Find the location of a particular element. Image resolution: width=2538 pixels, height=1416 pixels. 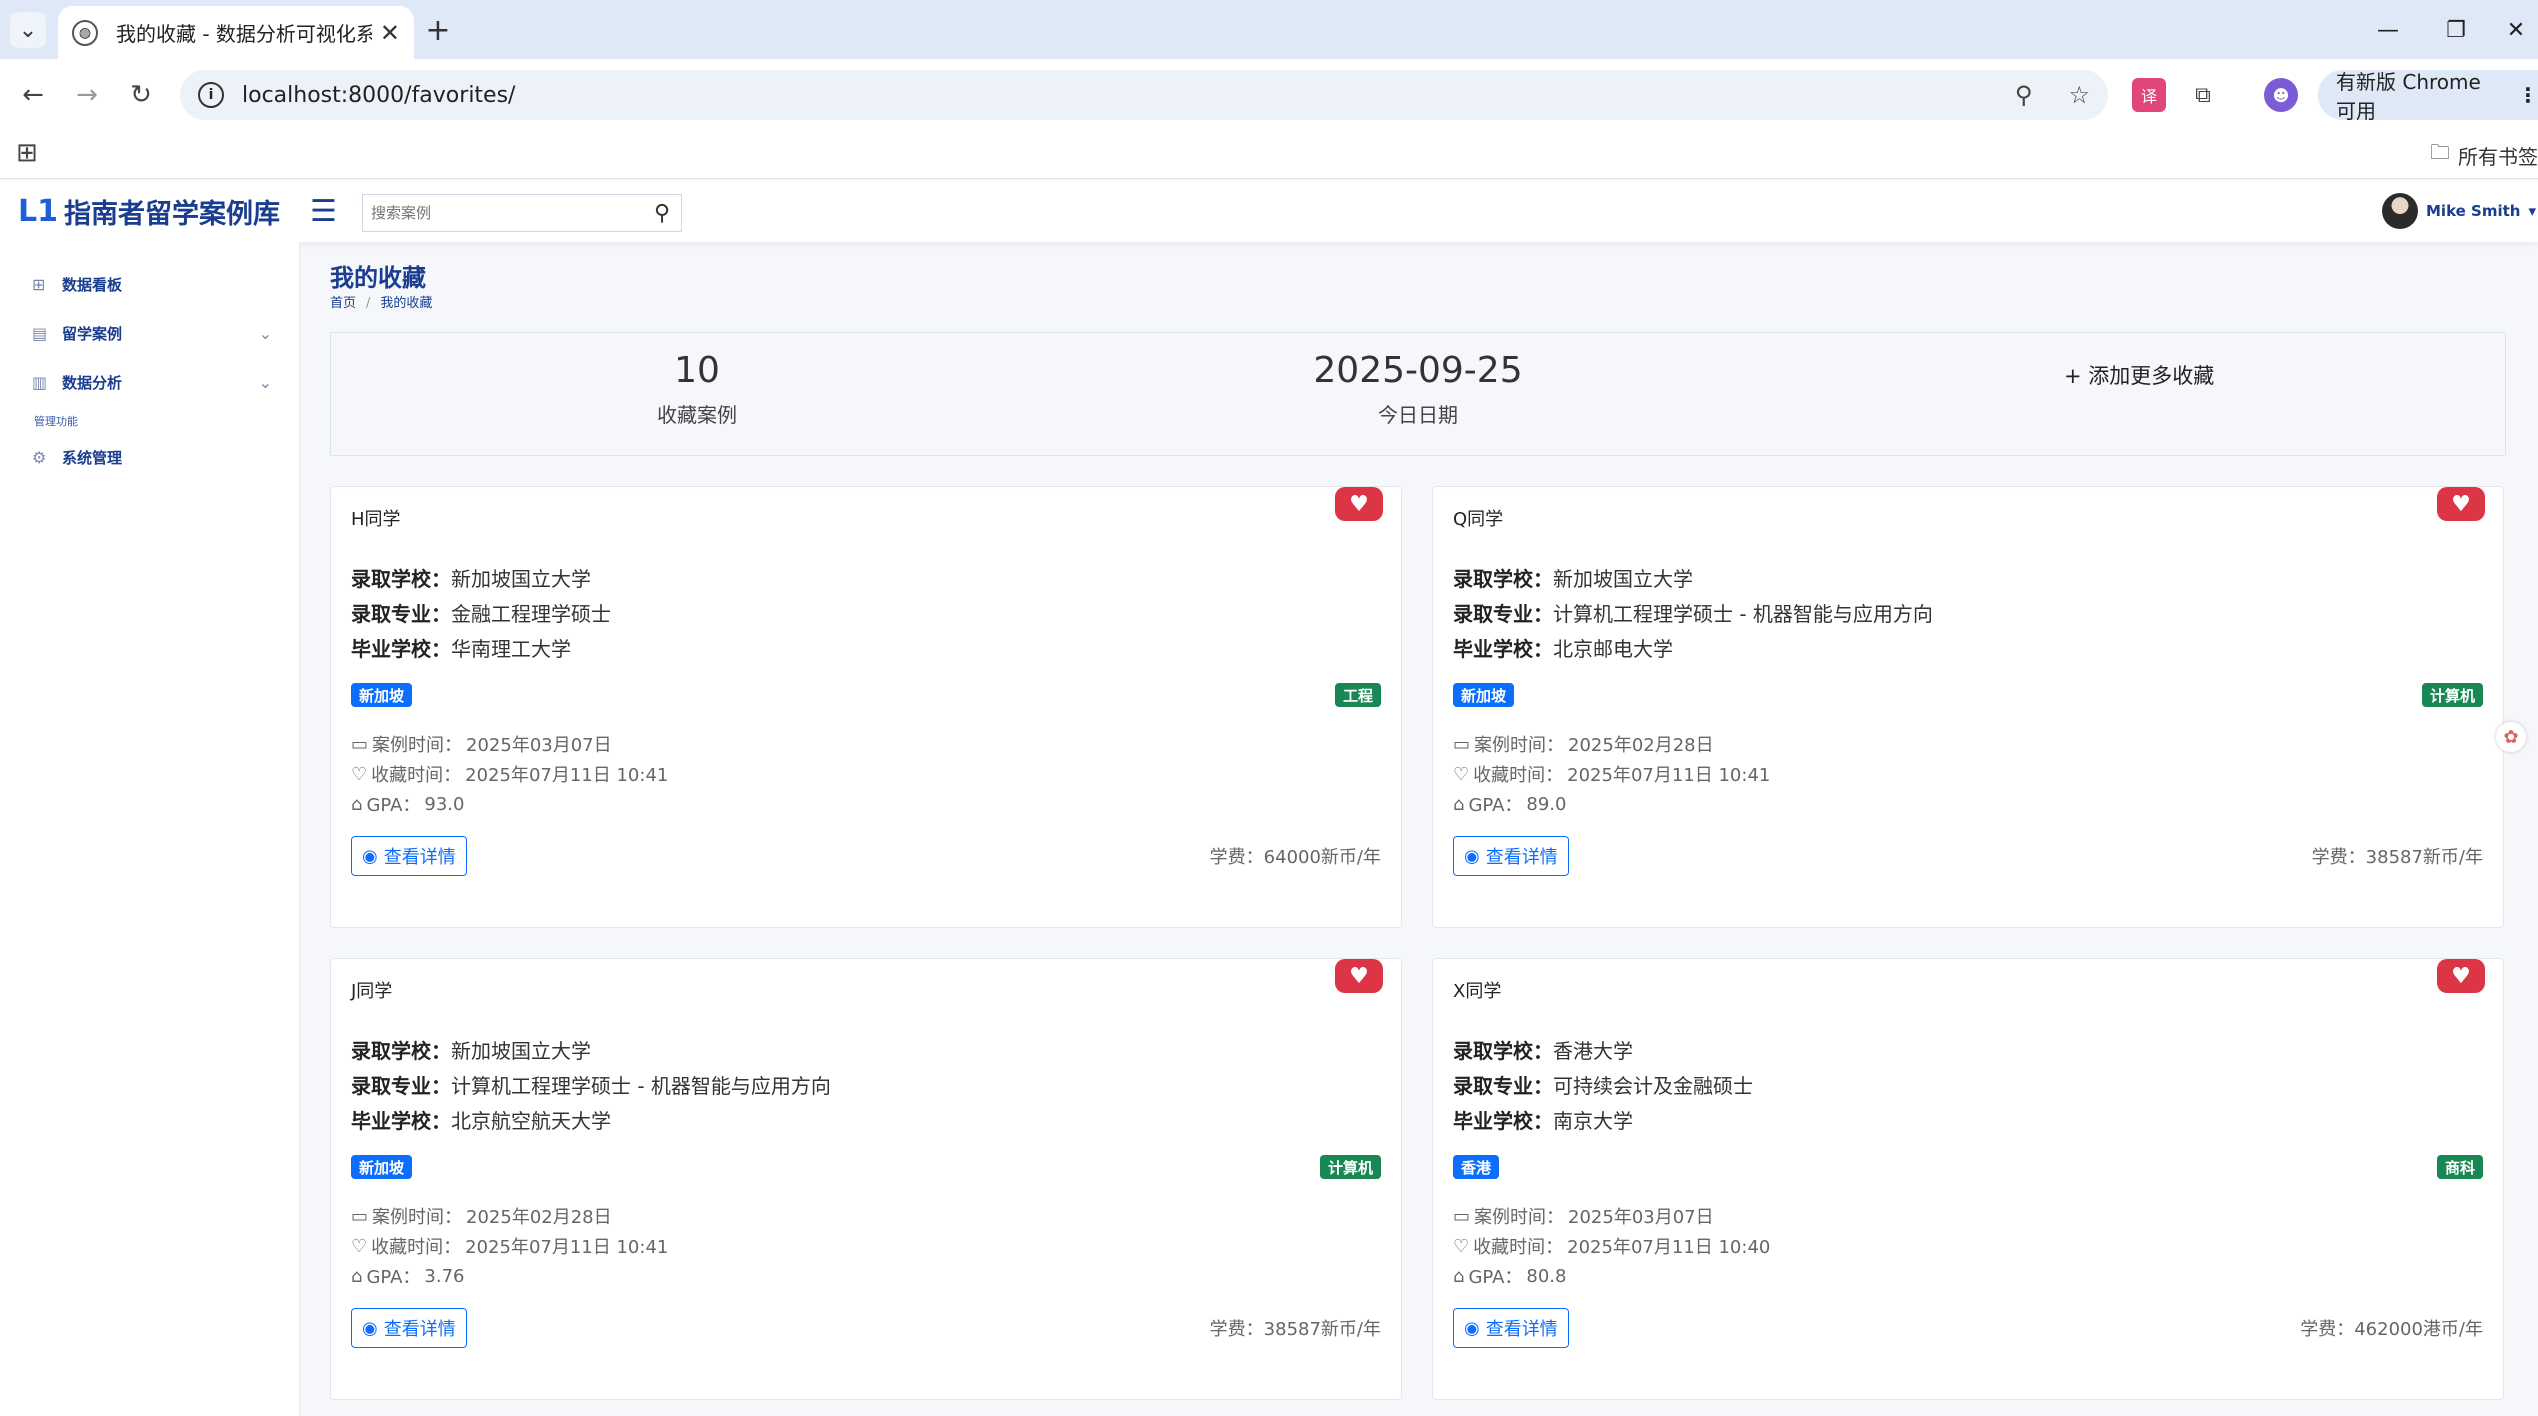

back-icon: ← is located at coordinates (33, 95).